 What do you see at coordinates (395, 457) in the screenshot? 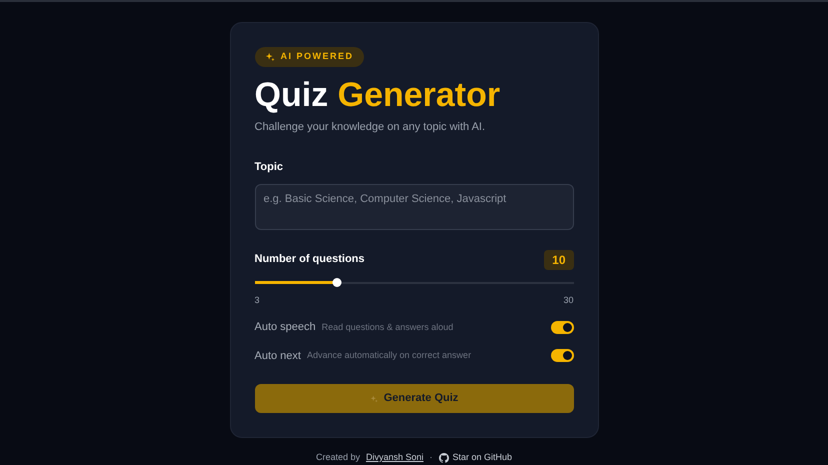
I see `author-link: Divyansh Soni` at bounding box center [395, 457].